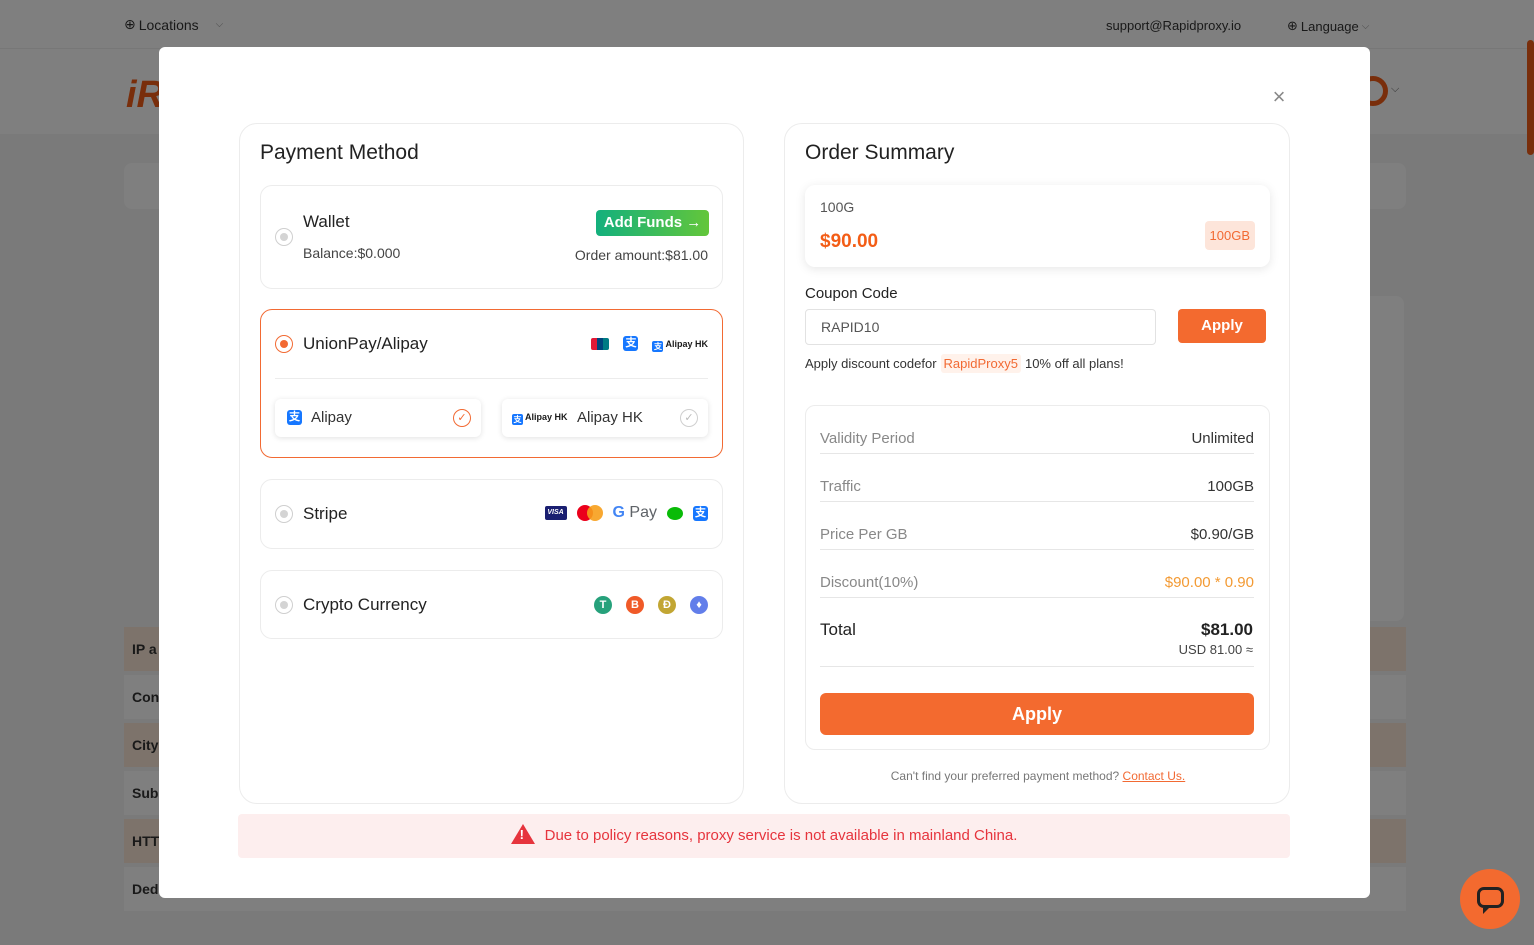  What do you see at coordinates (1222, 326) in the screenshot?
I see `apply-coupon-button: Apply` at bounding box center [1222, 326].